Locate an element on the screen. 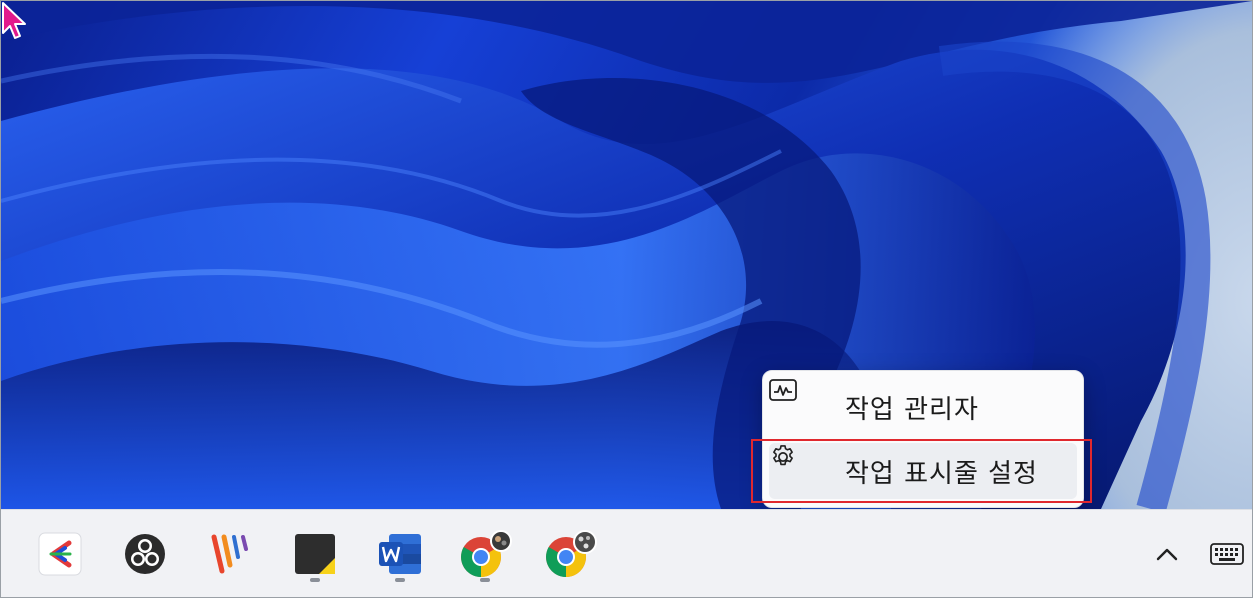 The height and width of the screenshot is (598, 1253). colorful-stripes-app-icon is located at coordinates (229, 554).